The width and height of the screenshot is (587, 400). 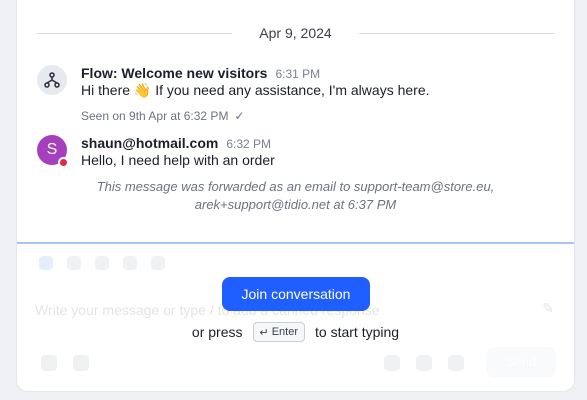 I want to click on date-separator: Apr 9, 2024, so click(x=295, y=34).